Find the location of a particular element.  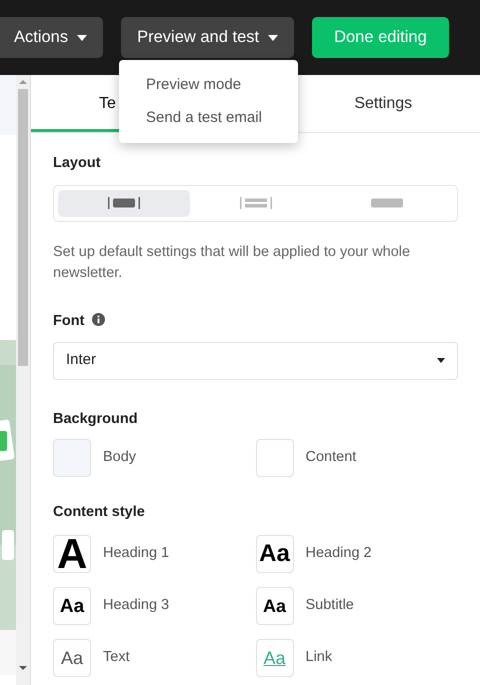

scroll-down-icon is located at coordinates (23, 668).